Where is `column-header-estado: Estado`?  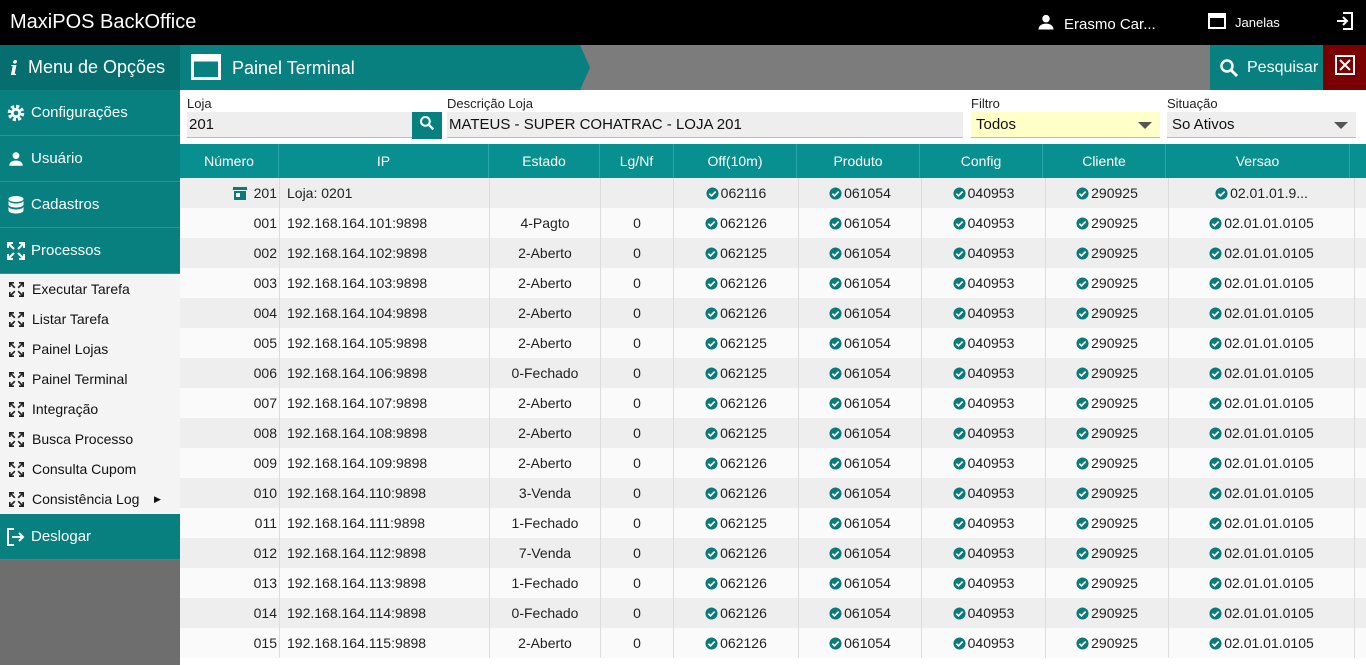
column-header-estado: Estado is located at coordinates (544, 161).